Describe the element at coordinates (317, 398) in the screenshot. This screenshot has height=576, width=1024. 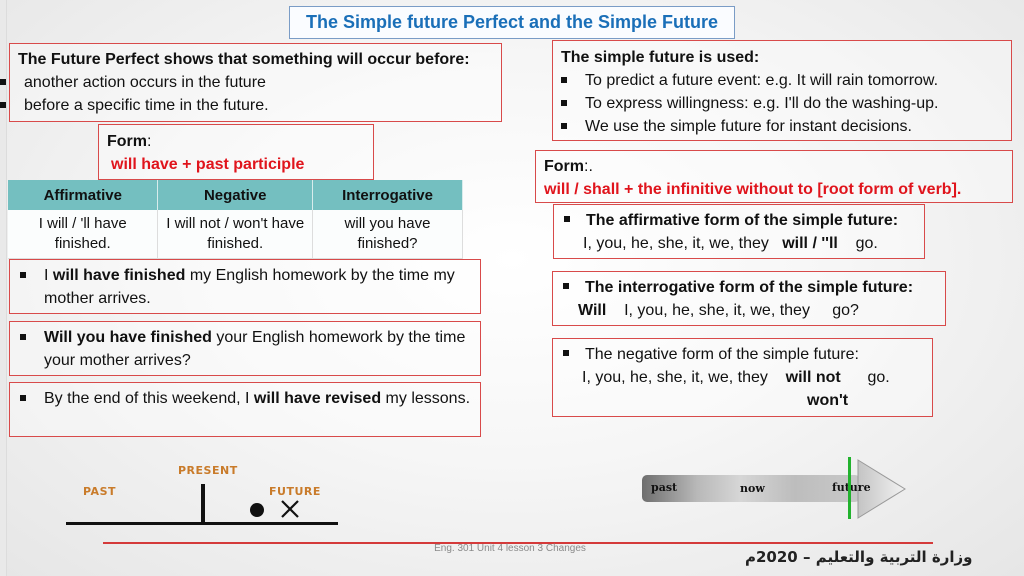
I see `example-verb: will have revised` at that location.